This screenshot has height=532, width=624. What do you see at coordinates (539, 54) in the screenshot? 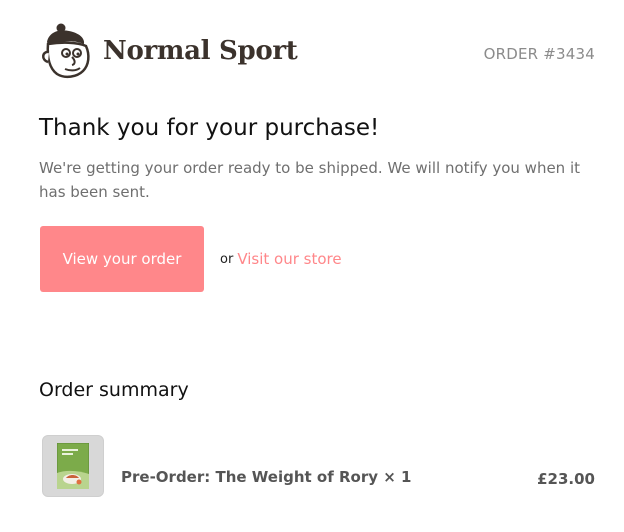
I see `order-number: ORDER #3434` at bounding box center [539, 54].